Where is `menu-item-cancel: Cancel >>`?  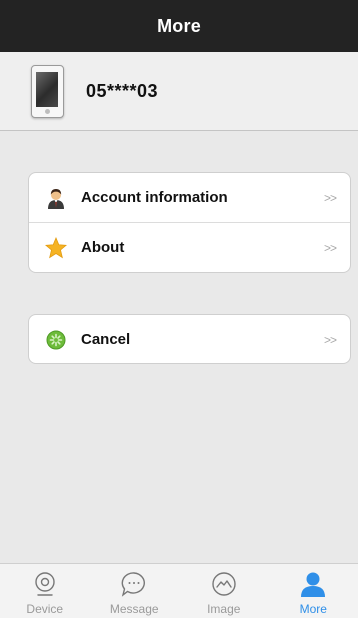 menu-item-cancel: Cancel >> is located at coordinates (189, 339).